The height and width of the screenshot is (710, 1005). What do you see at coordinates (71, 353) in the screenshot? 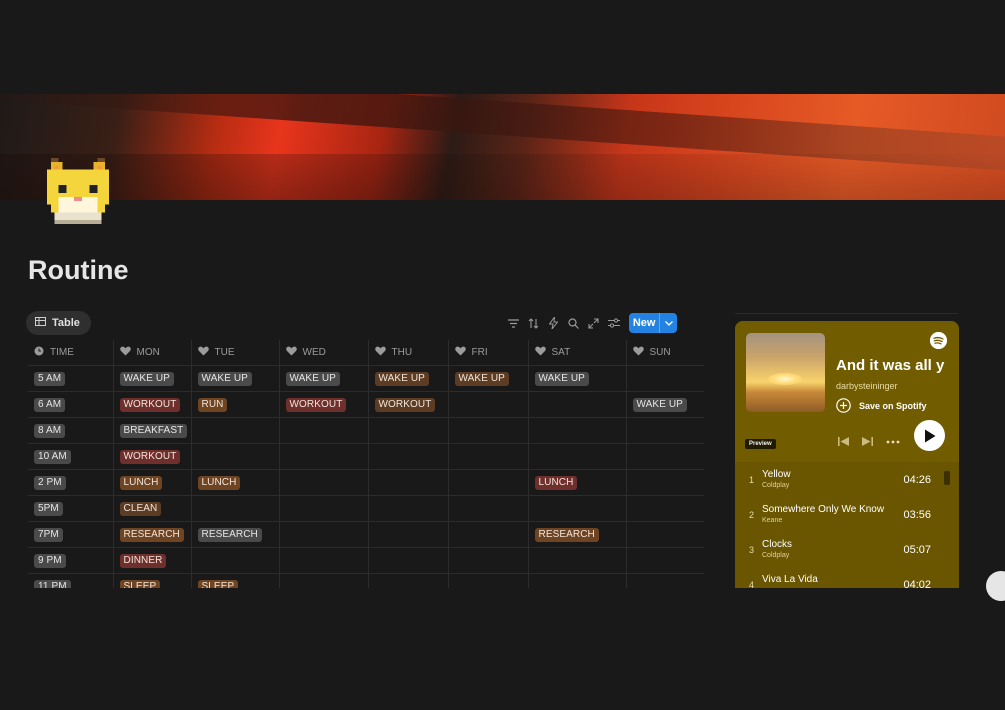
I see `column-header-time: TIME` at bounding box center [71, 353].